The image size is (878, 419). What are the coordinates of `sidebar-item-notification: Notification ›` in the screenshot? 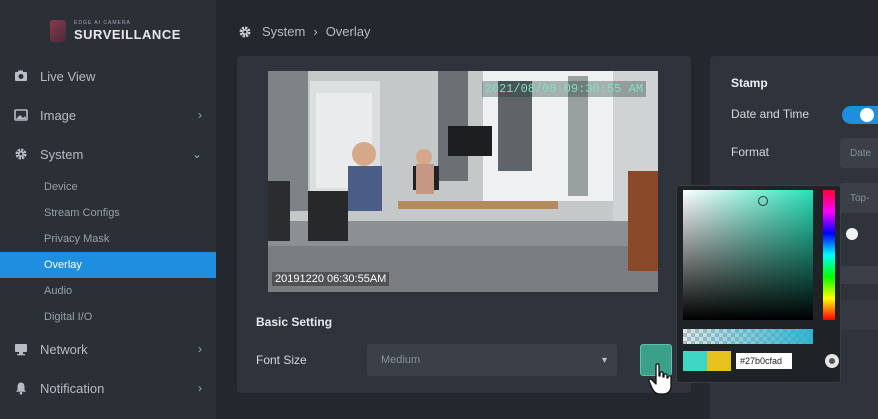 It's located at (108, 388).